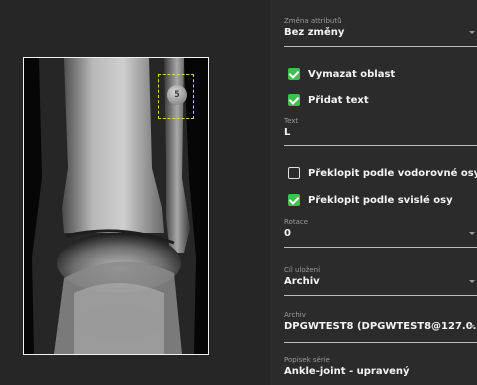 This screenshot has height=385, width=477. What do you see at coordinates (294, 74) in the screenshot?
I see `erase-area-checkbox` at bounding box center [294, 74].